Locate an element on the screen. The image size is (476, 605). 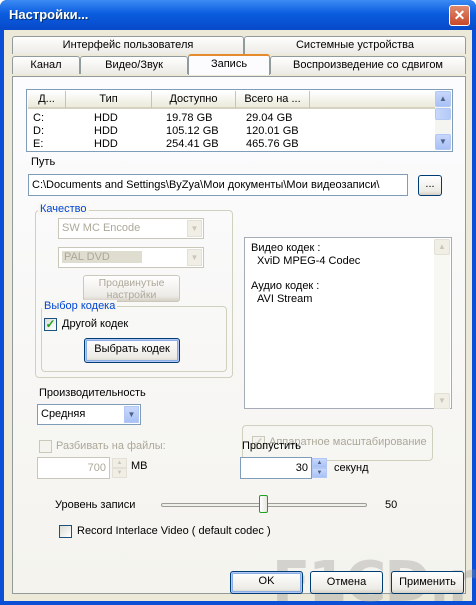
split-files-checkbox is located at coordinates (45, 446).